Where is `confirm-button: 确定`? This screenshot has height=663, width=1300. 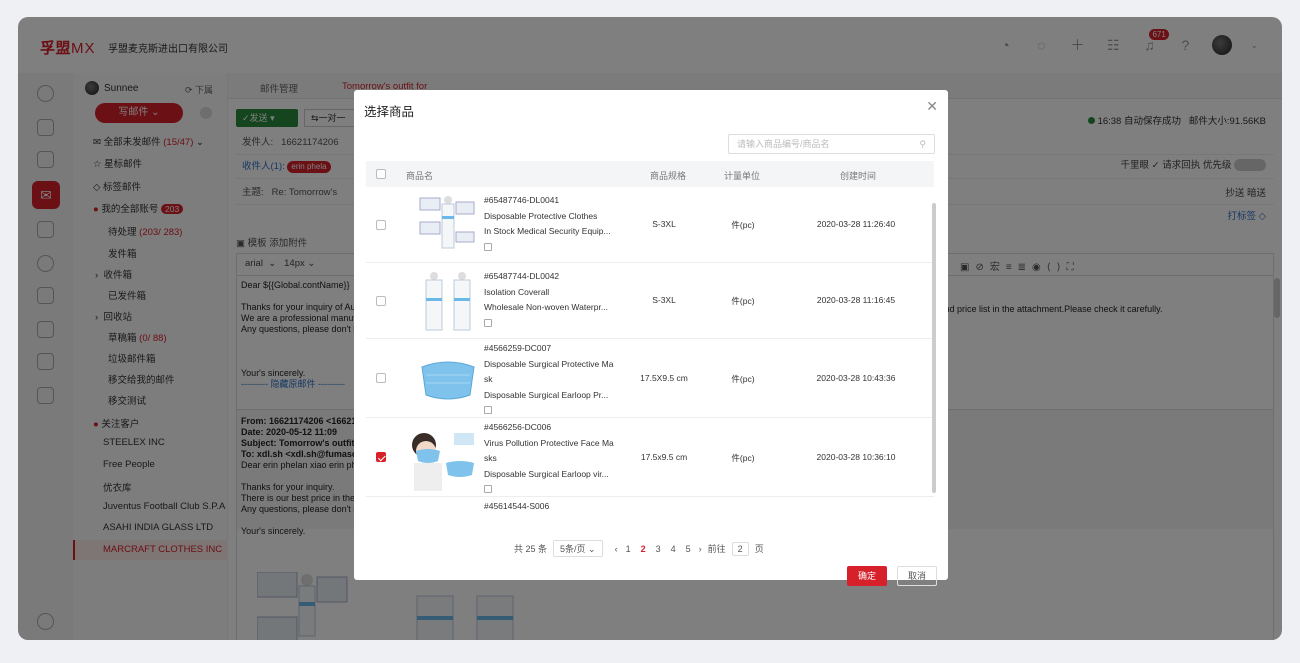
confirm-button: 确定 is located at coordinates (867, 576).